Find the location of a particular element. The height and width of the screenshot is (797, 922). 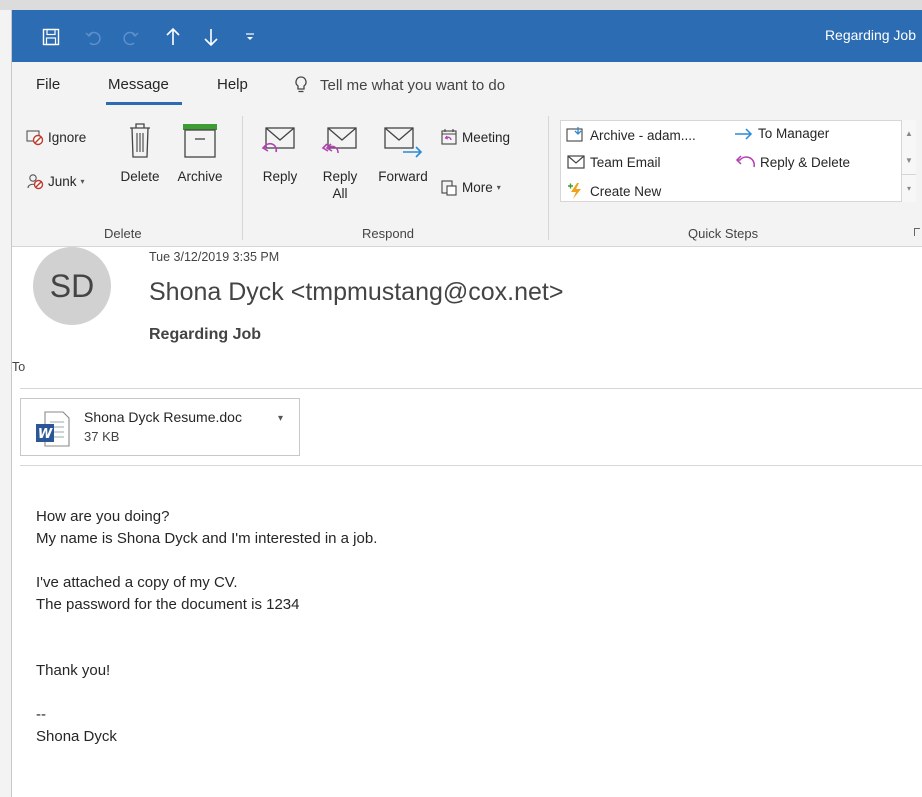

archive-label: Archive is located at coordinates (200, 176).